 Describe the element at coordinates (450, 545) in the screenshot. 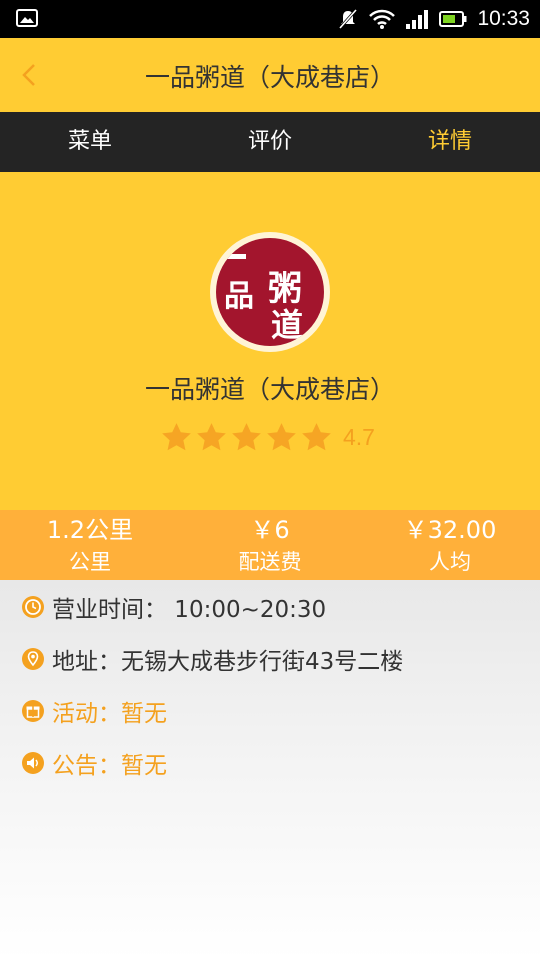

I see `stat-per-person: ￥32.00 人均` at that location.